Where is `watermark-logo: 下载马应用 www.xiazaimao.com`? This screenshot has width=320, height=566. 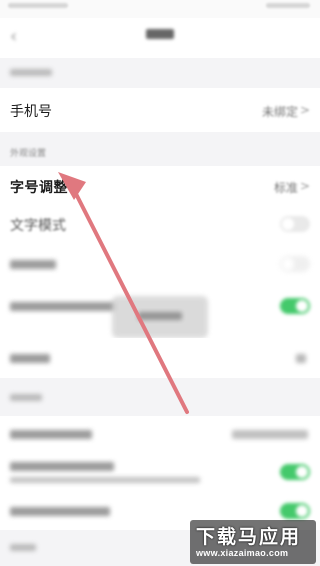 watermark-logo: 下载马应用 www.xiazaimao.com is located at coordinates (253, 542).